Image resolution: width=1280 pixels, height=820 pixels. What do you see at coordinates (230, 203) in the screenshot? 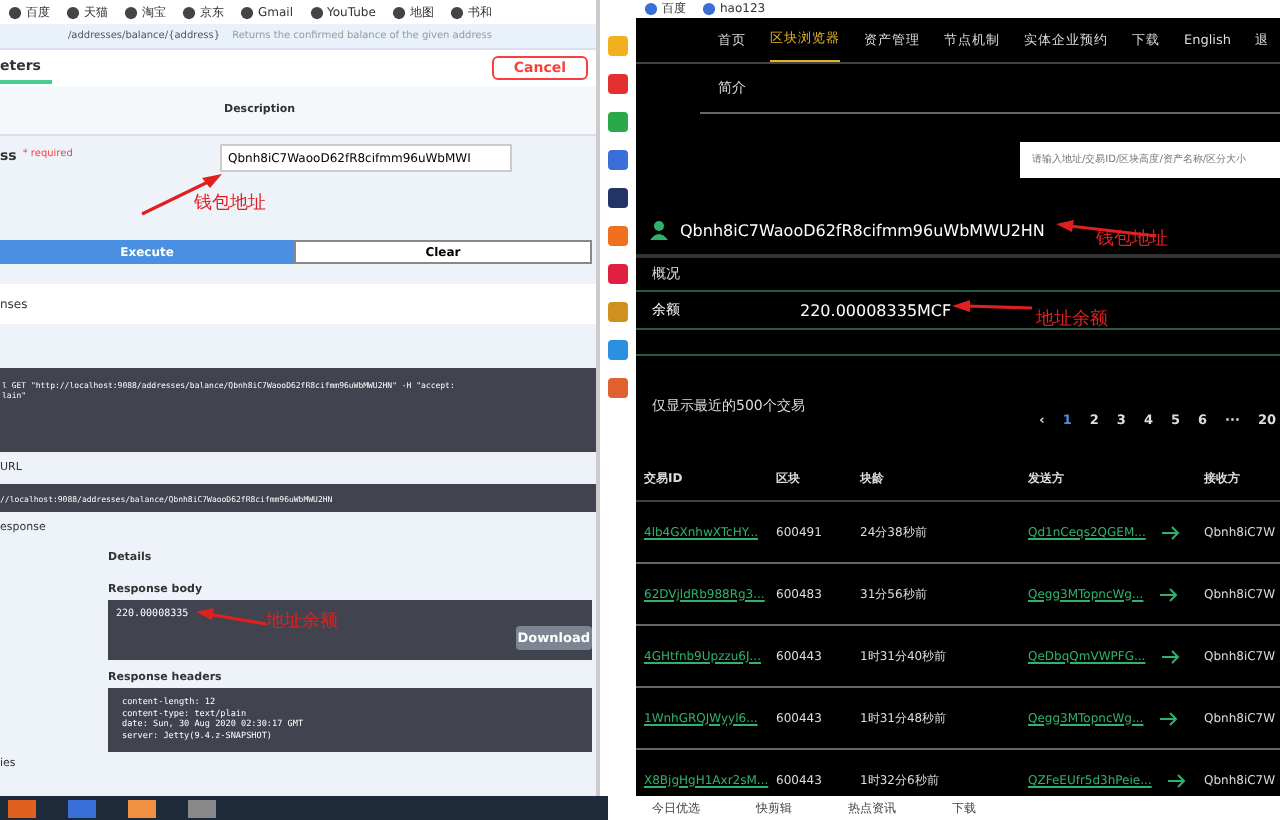
I see `annotation-text: 钱包地址` at bounding box center [230, 203].